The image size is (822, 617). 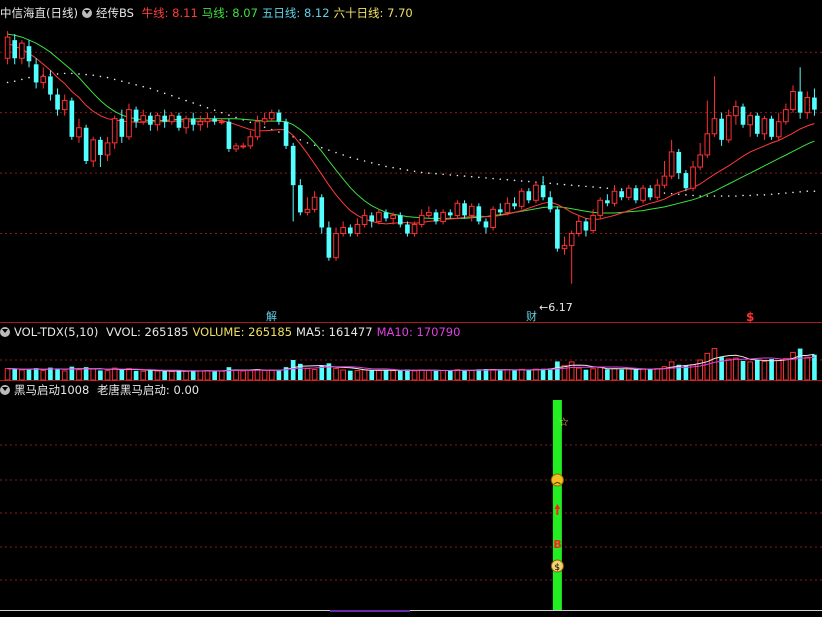 I want to click on vol-header-item: VOLUME: 265185, so click(x=242, y=332).